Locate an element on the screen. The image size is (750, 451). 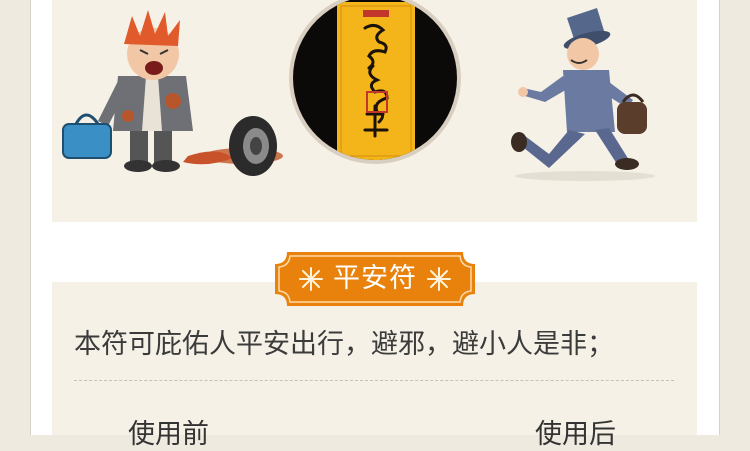
talisman-photo is located at coordinates (375, 82).